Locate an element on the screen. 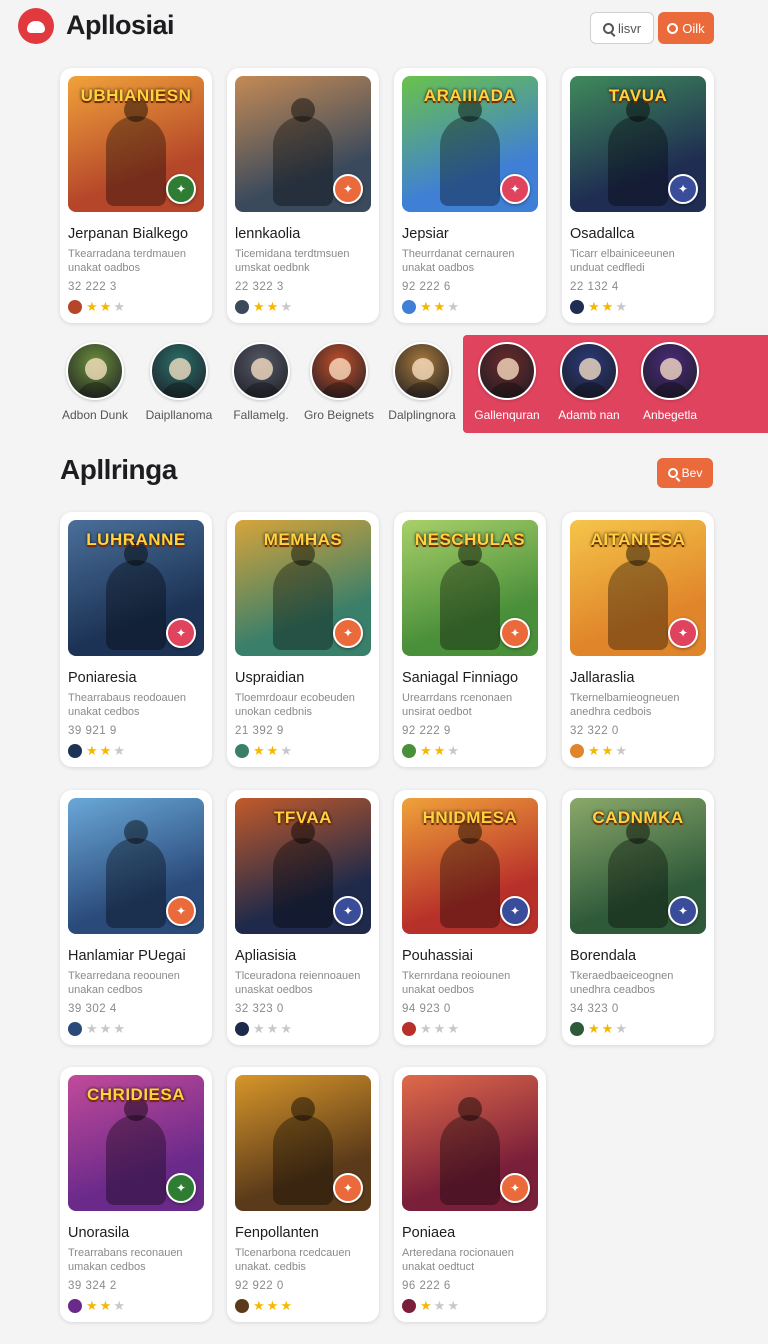 The width and height of the screenshot is (768, 1344). app-thumbnail: TFVAA ✦ is located at coordinates (303, 866).